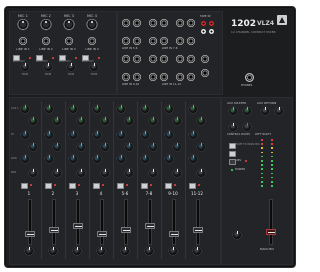 This screenshot has height=272, width=320. Describe the element at coordinates (232, 162) in the screenshot. I see `phantom-power-button` at that location.